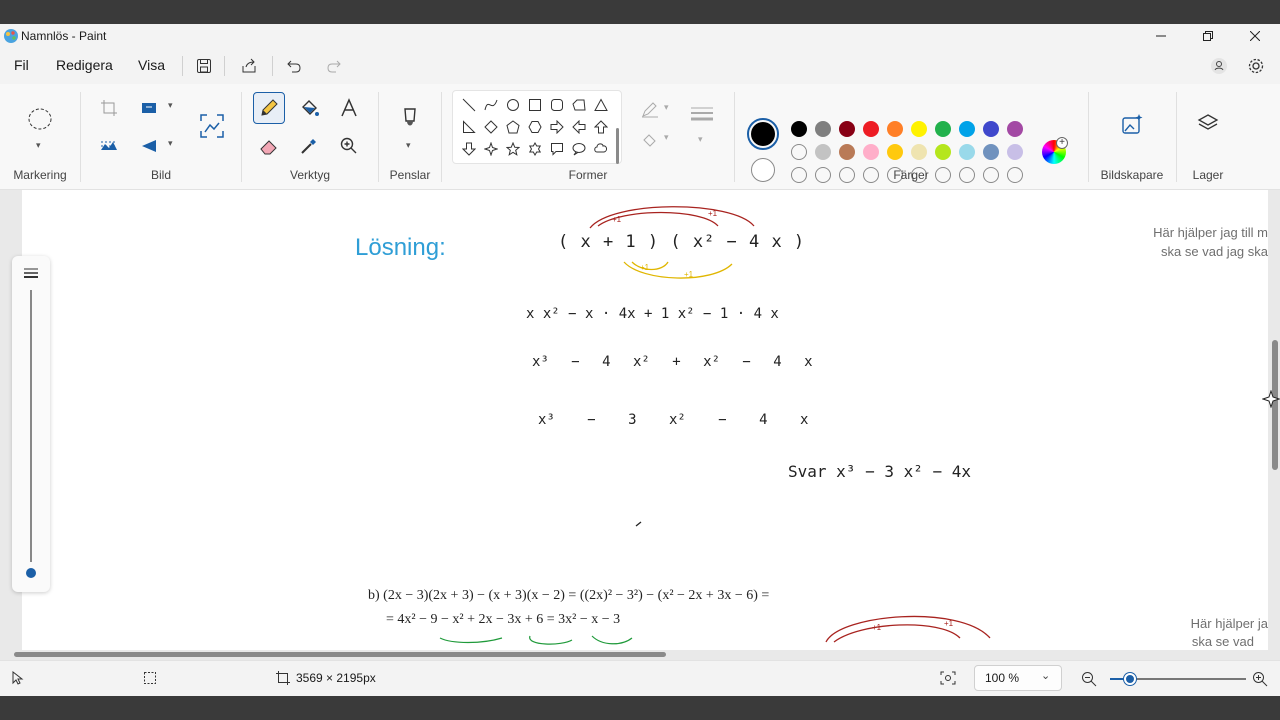 The width and height of the screenshot is (1280, 720). What do you see at coordinates (1161, 36) in the screenshot?
I see `minimize-button` at bounding box center [1161, 36].